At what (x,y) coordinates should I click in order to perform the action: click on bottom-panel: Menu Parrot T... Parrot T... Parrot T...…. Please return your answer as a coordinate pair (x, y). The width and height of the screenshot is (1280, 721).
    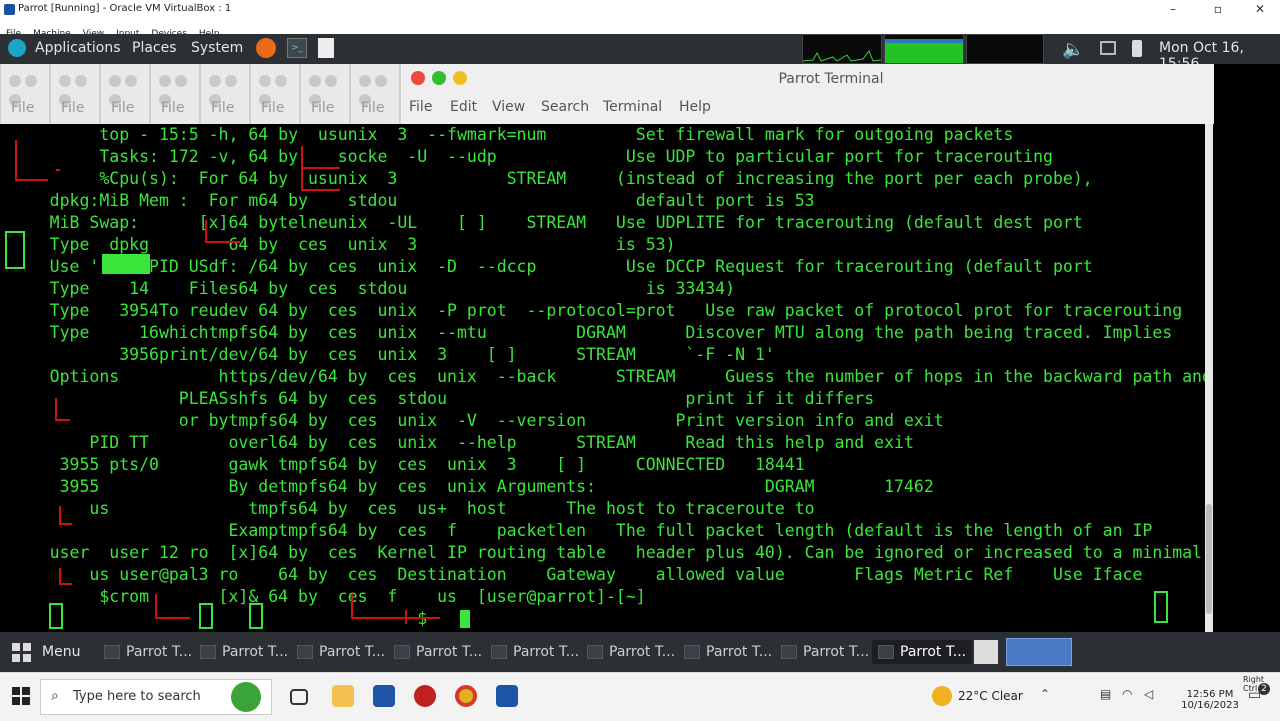
    Looking at the image, I should click on (640, 652).